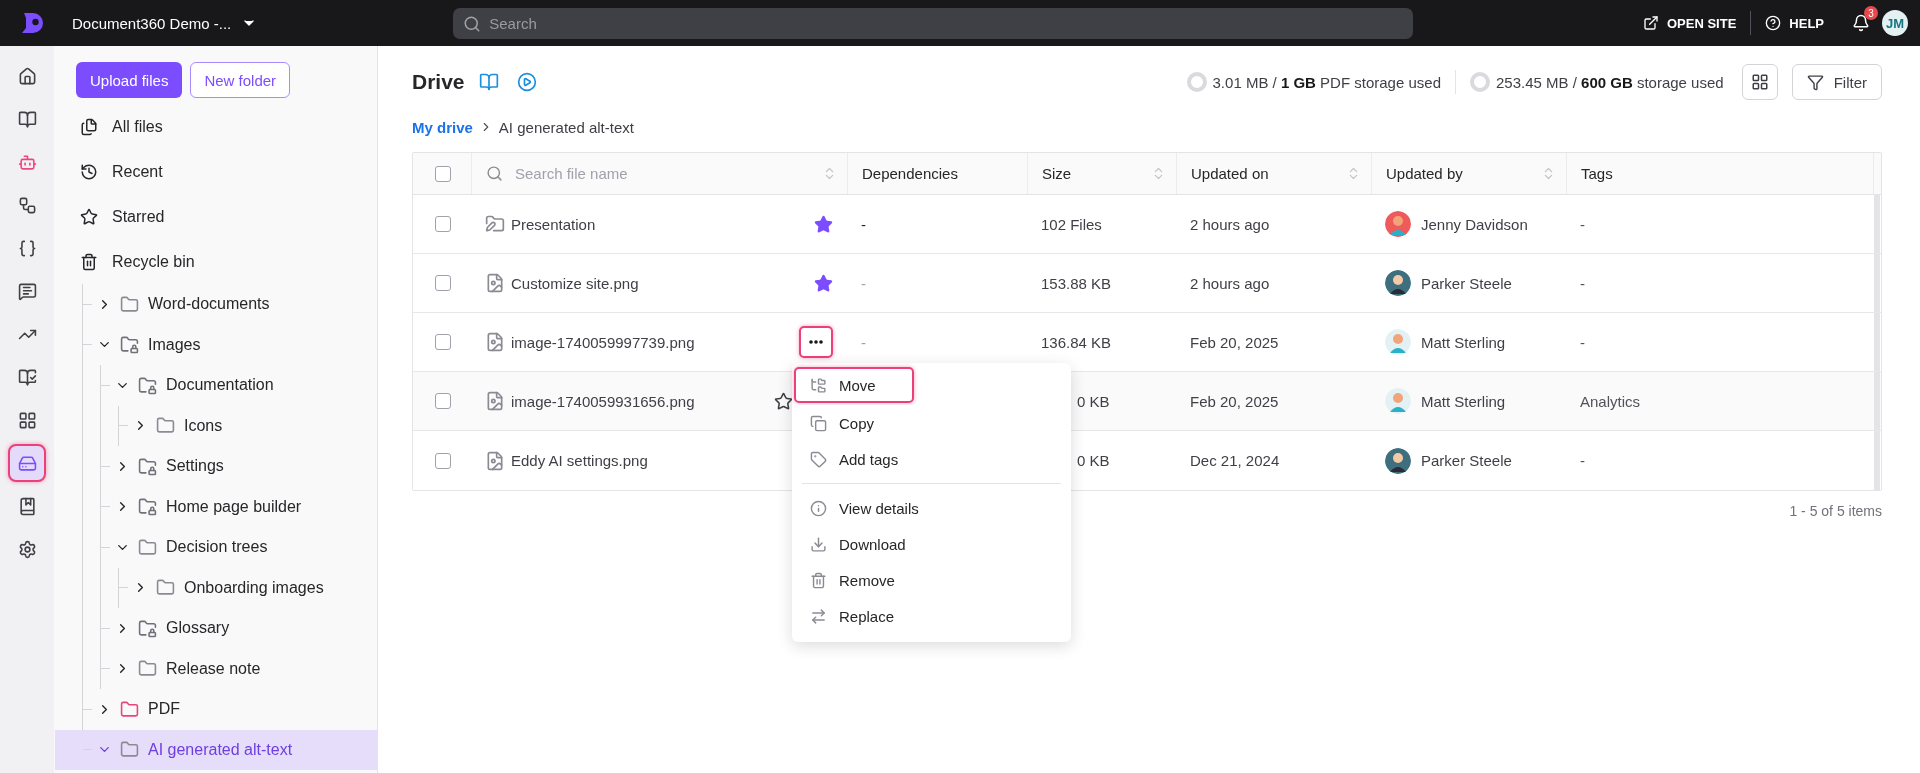 The image size is (1920, 773). I want to click on folder-tree-item: Release note, so click(239, 668).